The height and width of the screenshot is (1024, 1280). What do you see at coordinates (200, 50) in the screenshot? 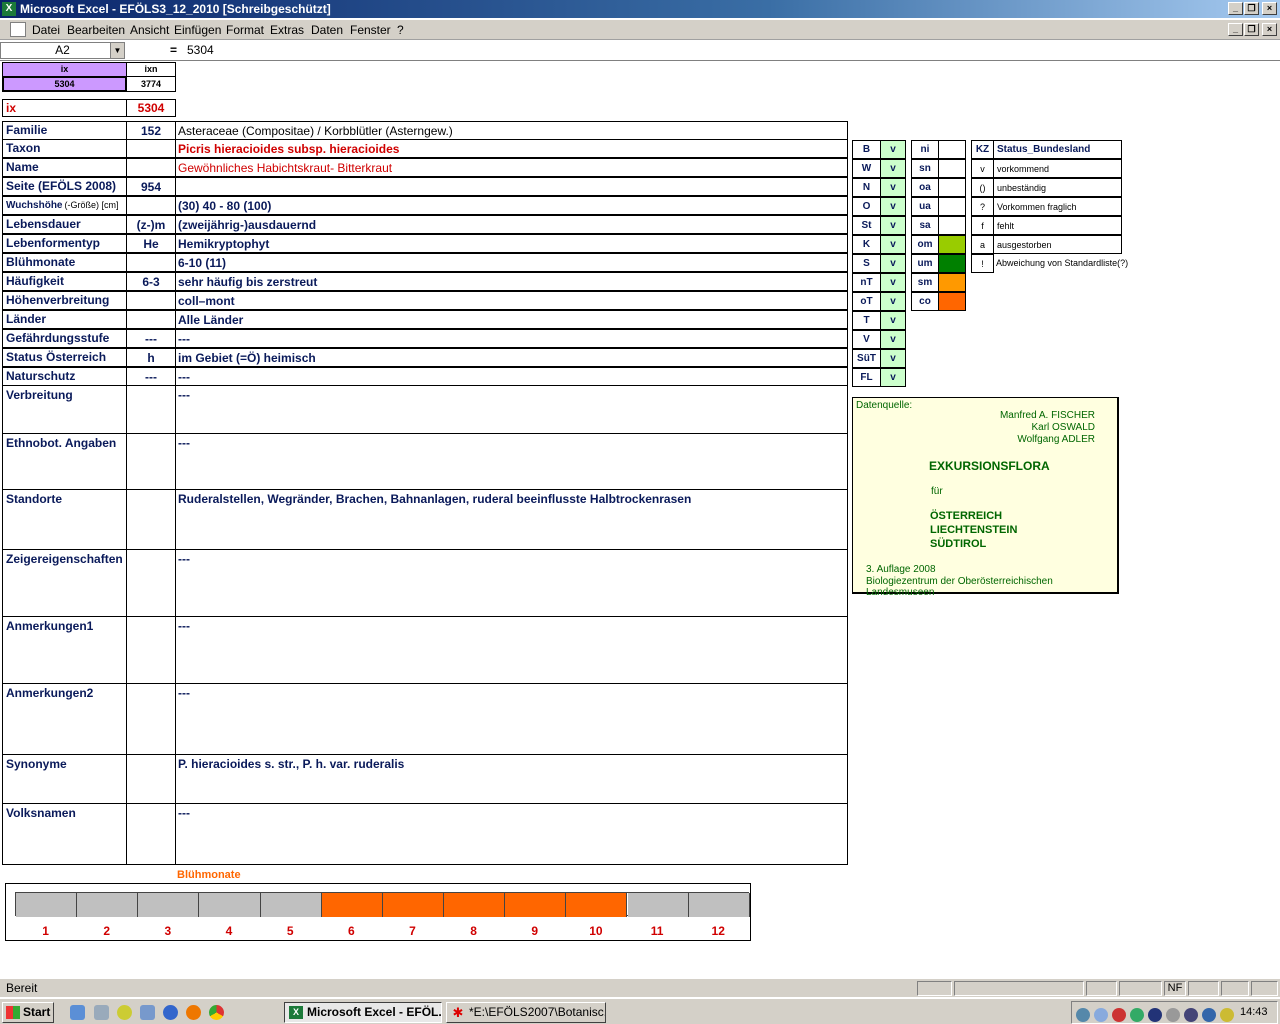
I see `formula-input: 5304` at bounding box center [200, 50].